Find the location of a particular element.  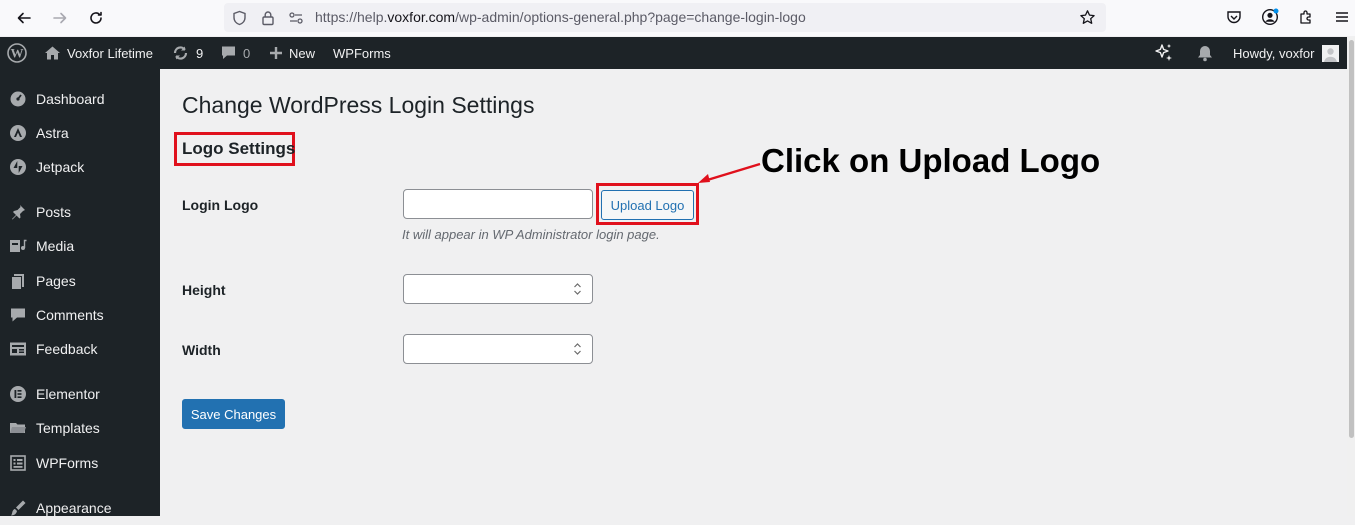

new-content-link: New is located at coordinates (292, 53).